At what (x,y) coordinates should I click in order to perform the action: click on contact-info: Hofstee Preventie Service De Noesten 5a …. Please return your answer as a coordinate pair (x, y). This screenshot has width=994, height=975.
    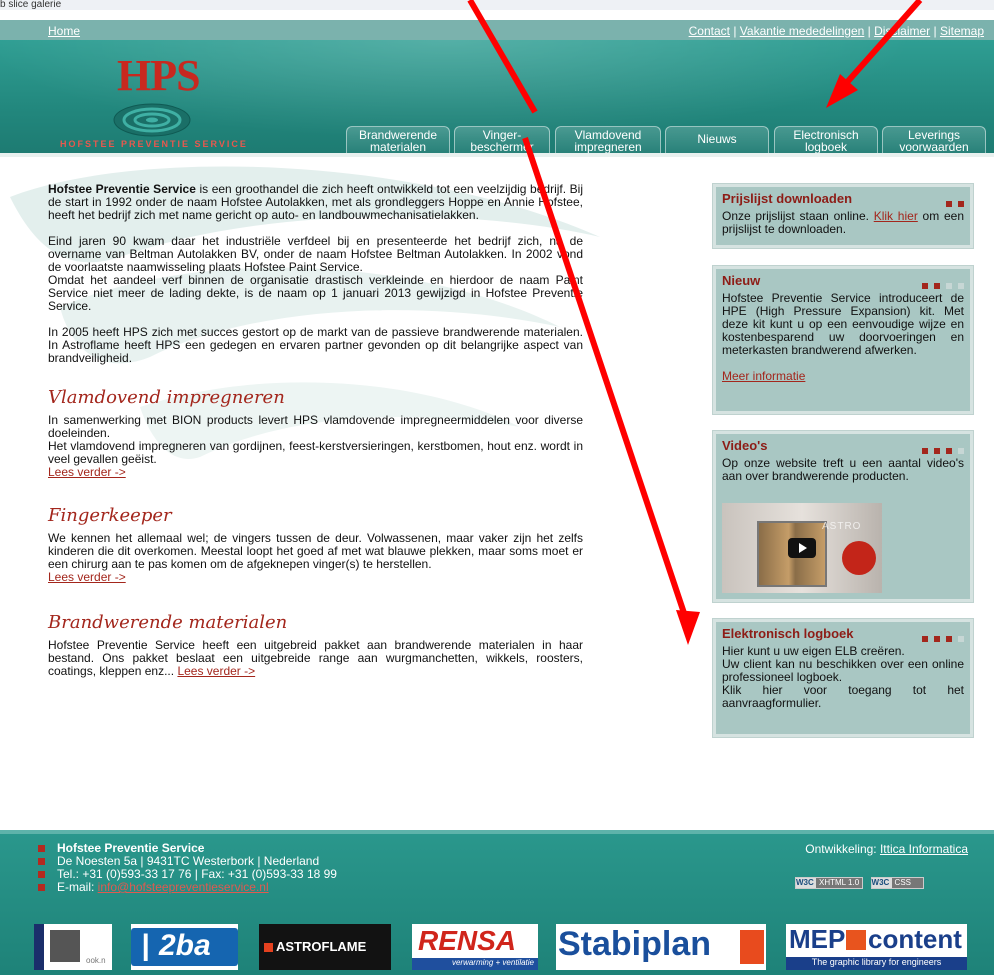
    Looking at the image, I should click on (187, 868).